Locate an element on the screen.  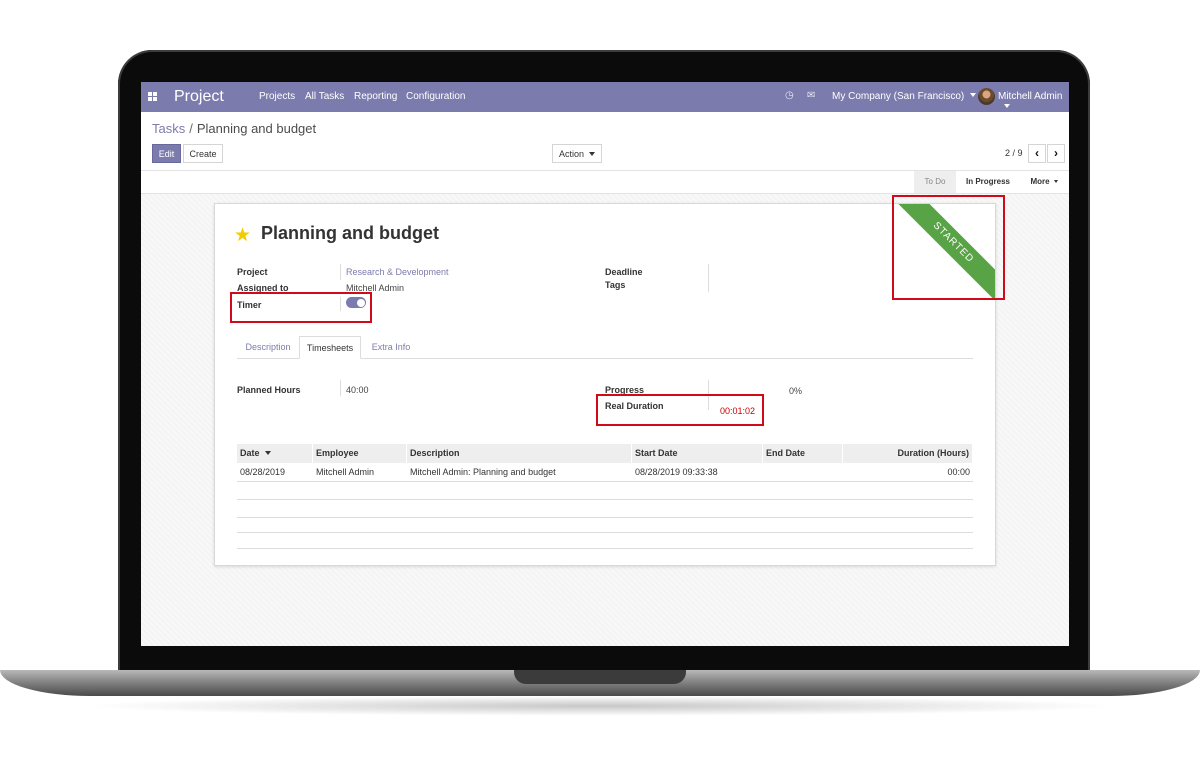
stage-more-label: More is located at coordinates (1040, 181).